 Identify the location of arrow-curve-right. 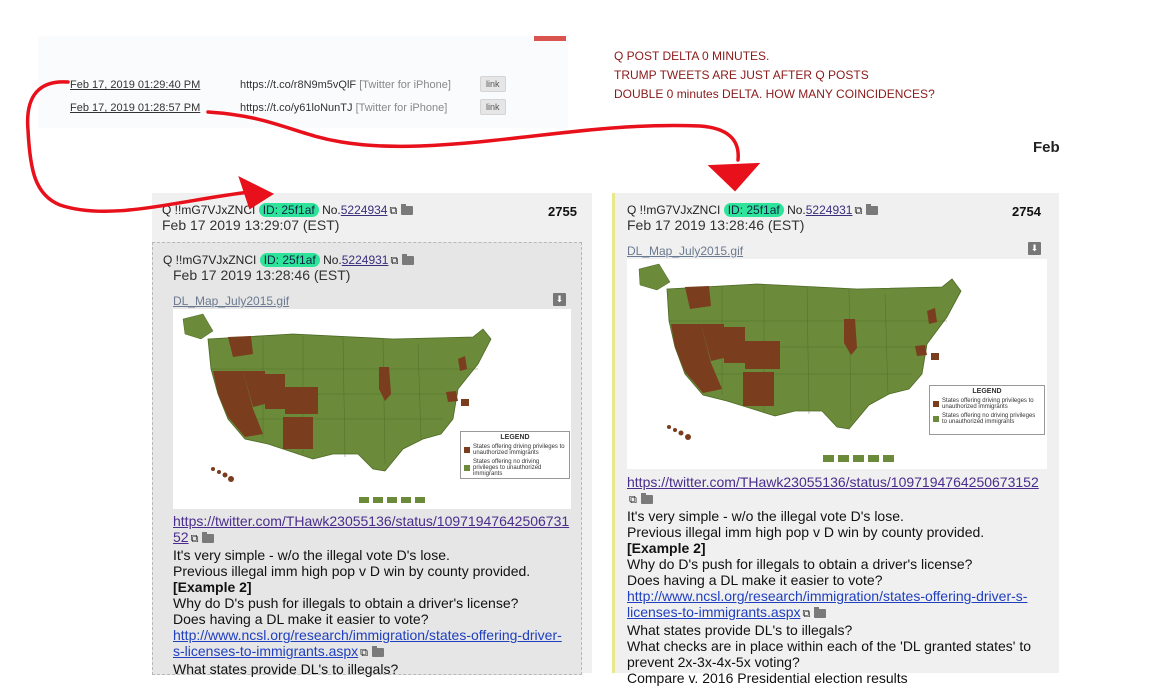
(473, 136).